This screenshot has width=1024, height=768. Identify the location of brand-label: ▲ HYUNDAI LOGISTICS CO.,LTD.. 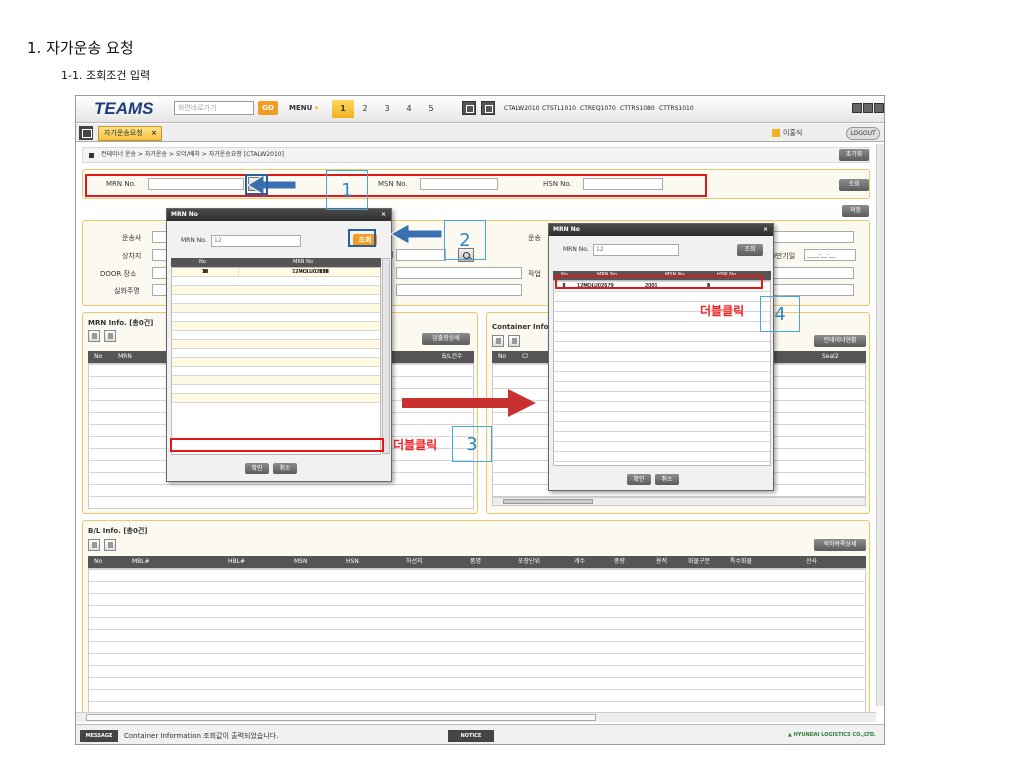
(832, 735).